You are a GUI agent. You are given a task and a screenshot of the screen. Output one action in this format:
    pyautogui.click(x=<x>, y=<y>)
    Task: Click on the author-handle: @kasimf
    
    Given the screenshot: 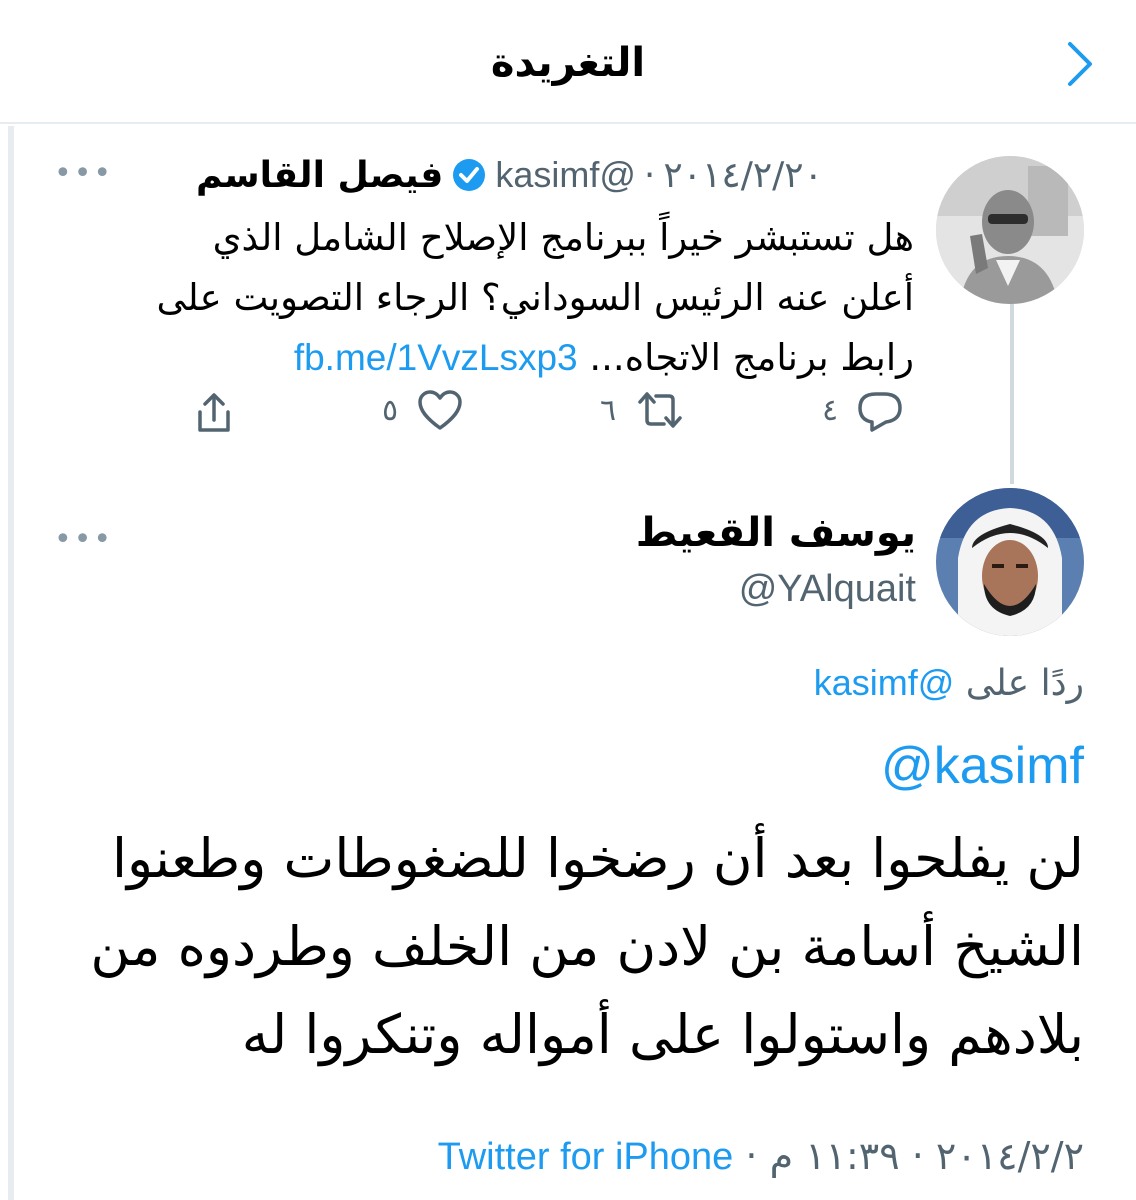 What is the action you would take?
    pyautogui.click(x=565, y=175)
    